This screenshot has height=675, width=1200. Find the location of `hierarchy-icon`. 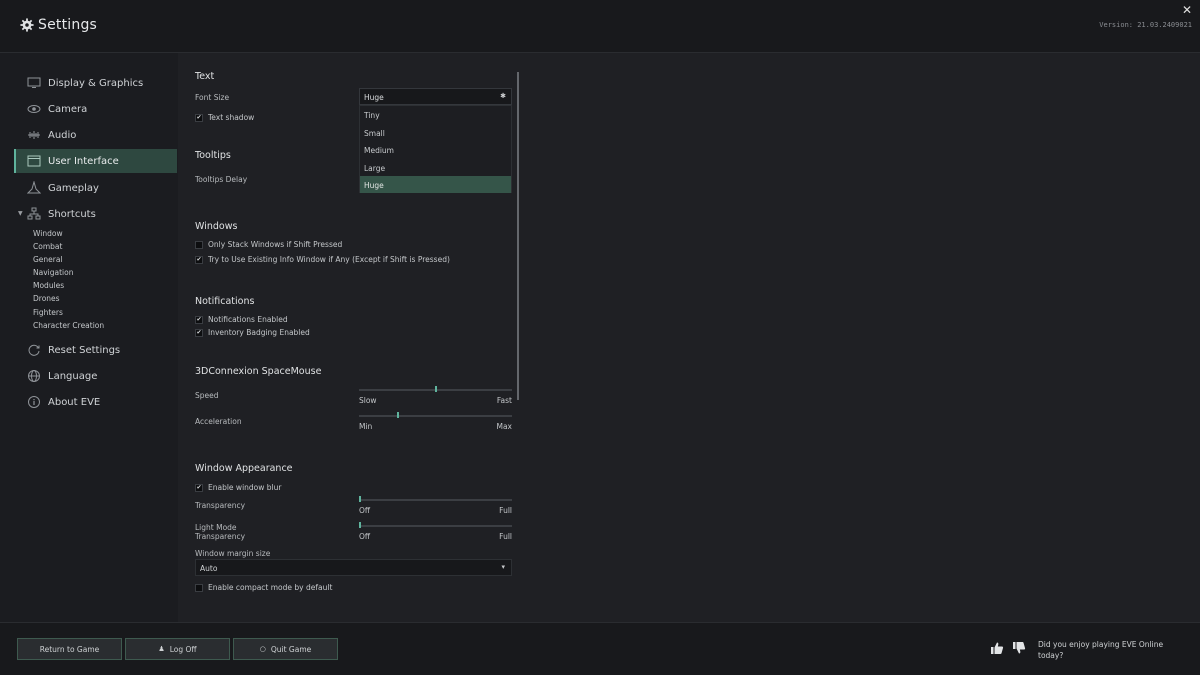

hierarchy-icon is located at coordinates (34, 213).